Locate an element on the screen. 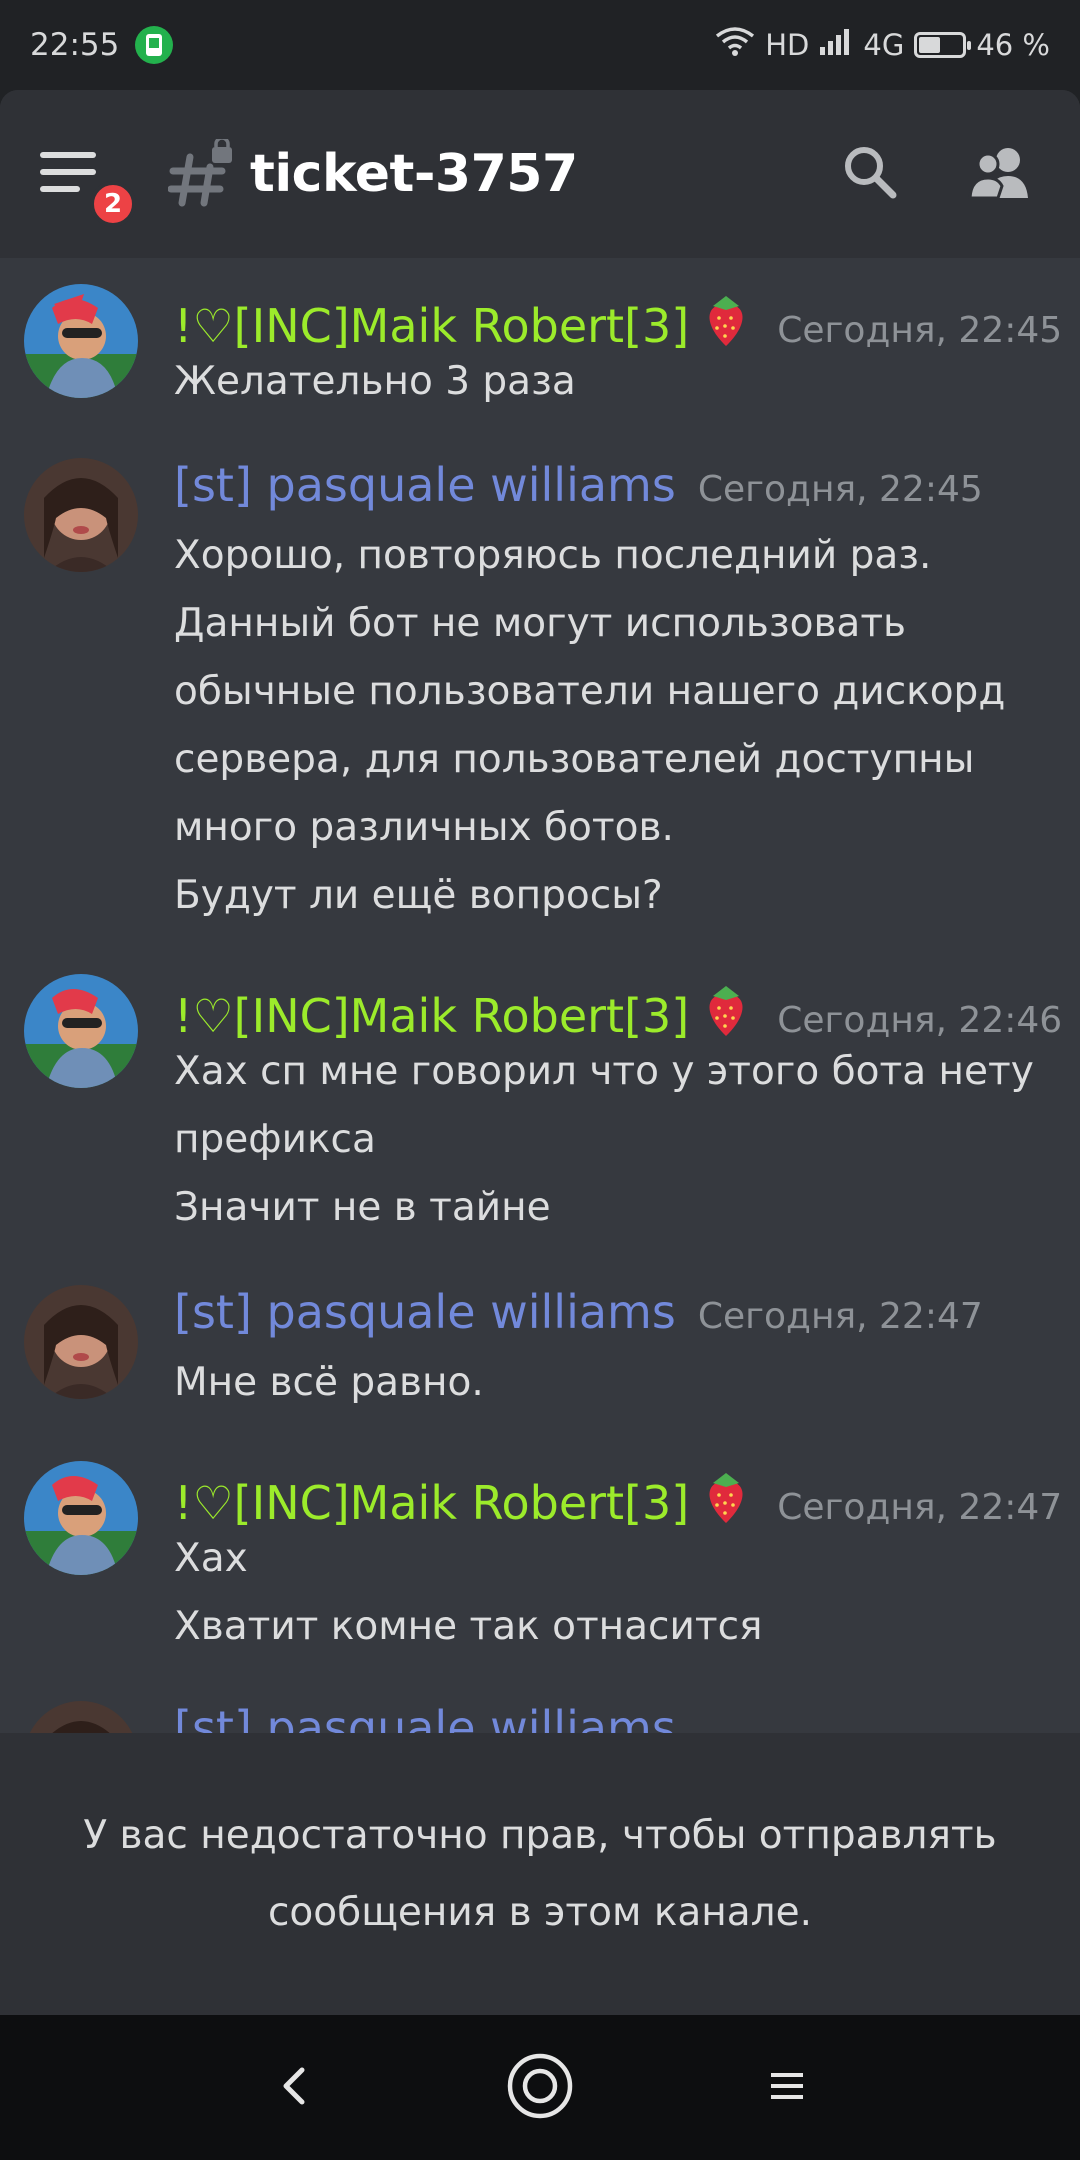  search-icon is located at coordinates (870, 174).